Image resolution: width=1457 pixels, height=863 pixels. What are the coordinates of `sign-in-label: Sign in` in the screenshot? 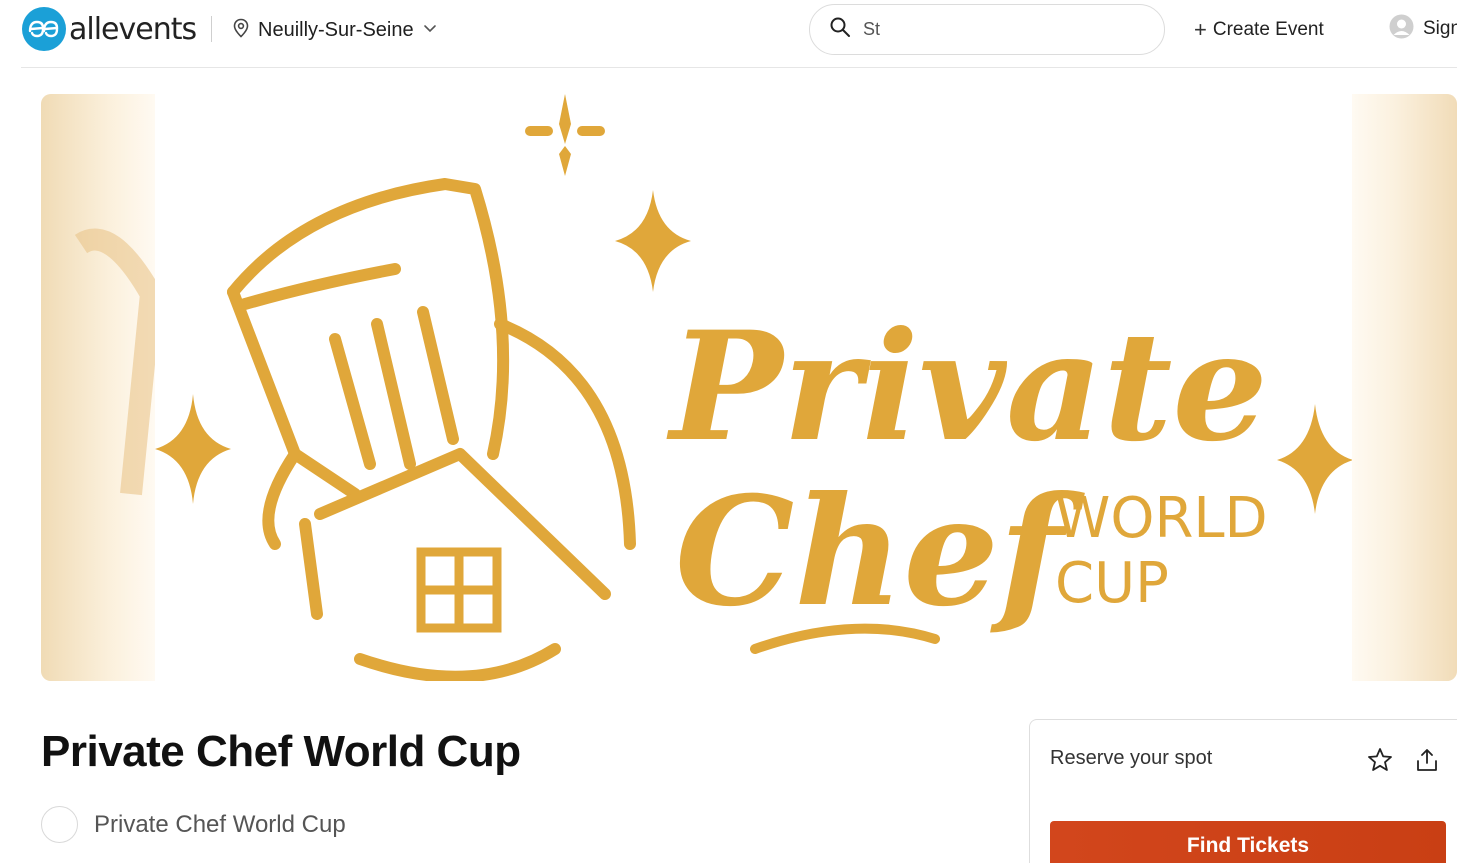 It's located at (1440, 28).